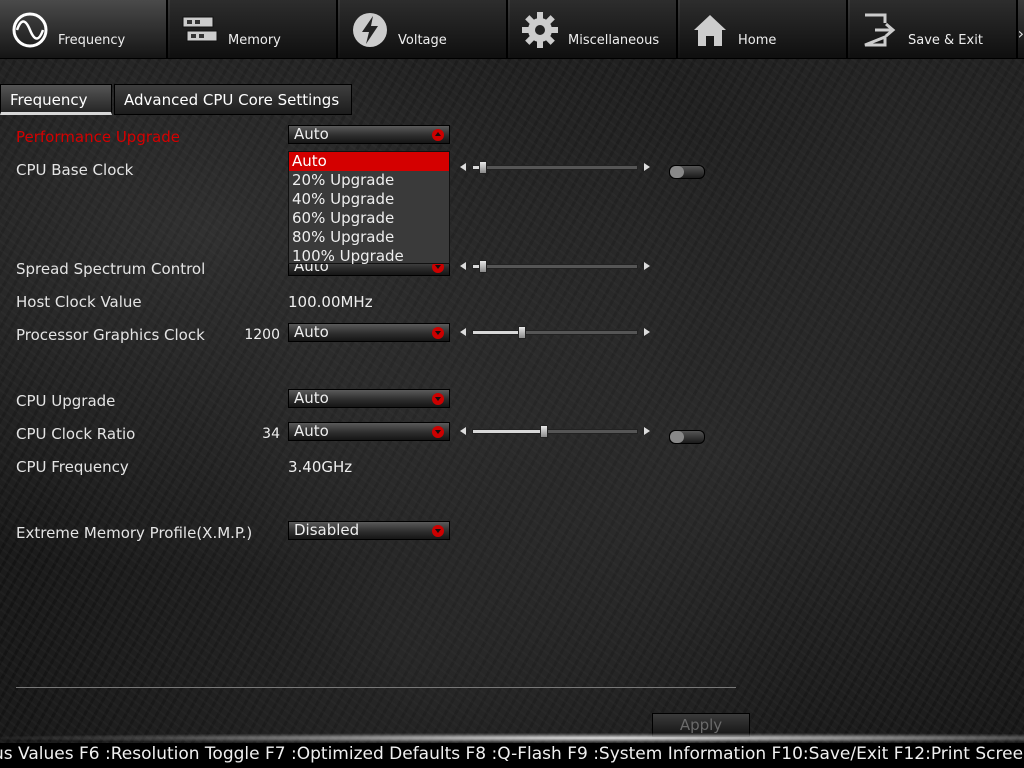 The width and height of the screenshot is (1024, 768). What do you see at coordinates (72, 467) in the screenshot?
I see `cpu-frequency-label: CPU Frequency` at bounding box center [72, 467].